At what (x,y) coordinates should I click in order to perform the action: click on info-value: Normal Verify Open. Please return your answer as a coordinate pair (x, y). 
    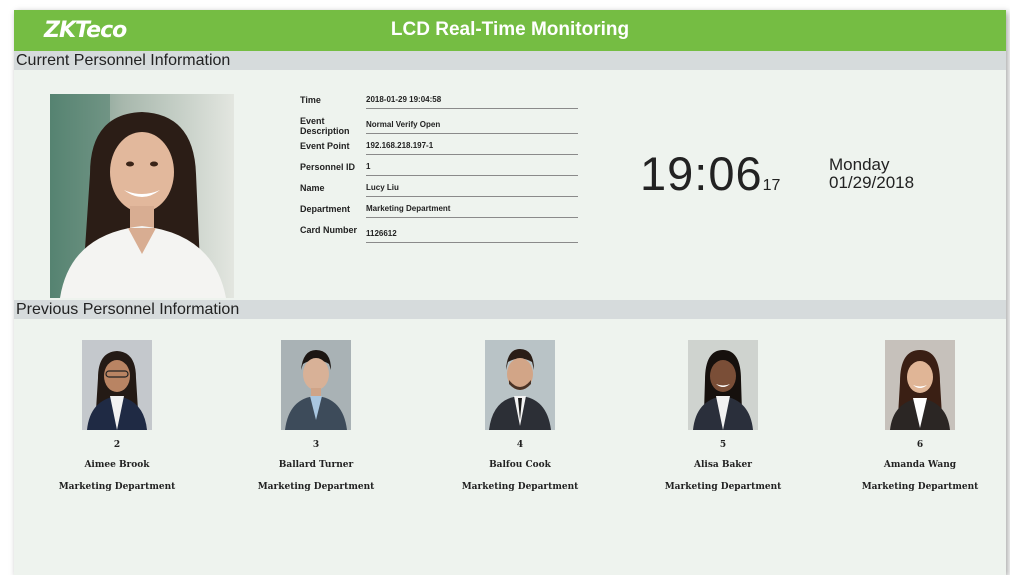
    Looking at the image, I should click on (472, 125).